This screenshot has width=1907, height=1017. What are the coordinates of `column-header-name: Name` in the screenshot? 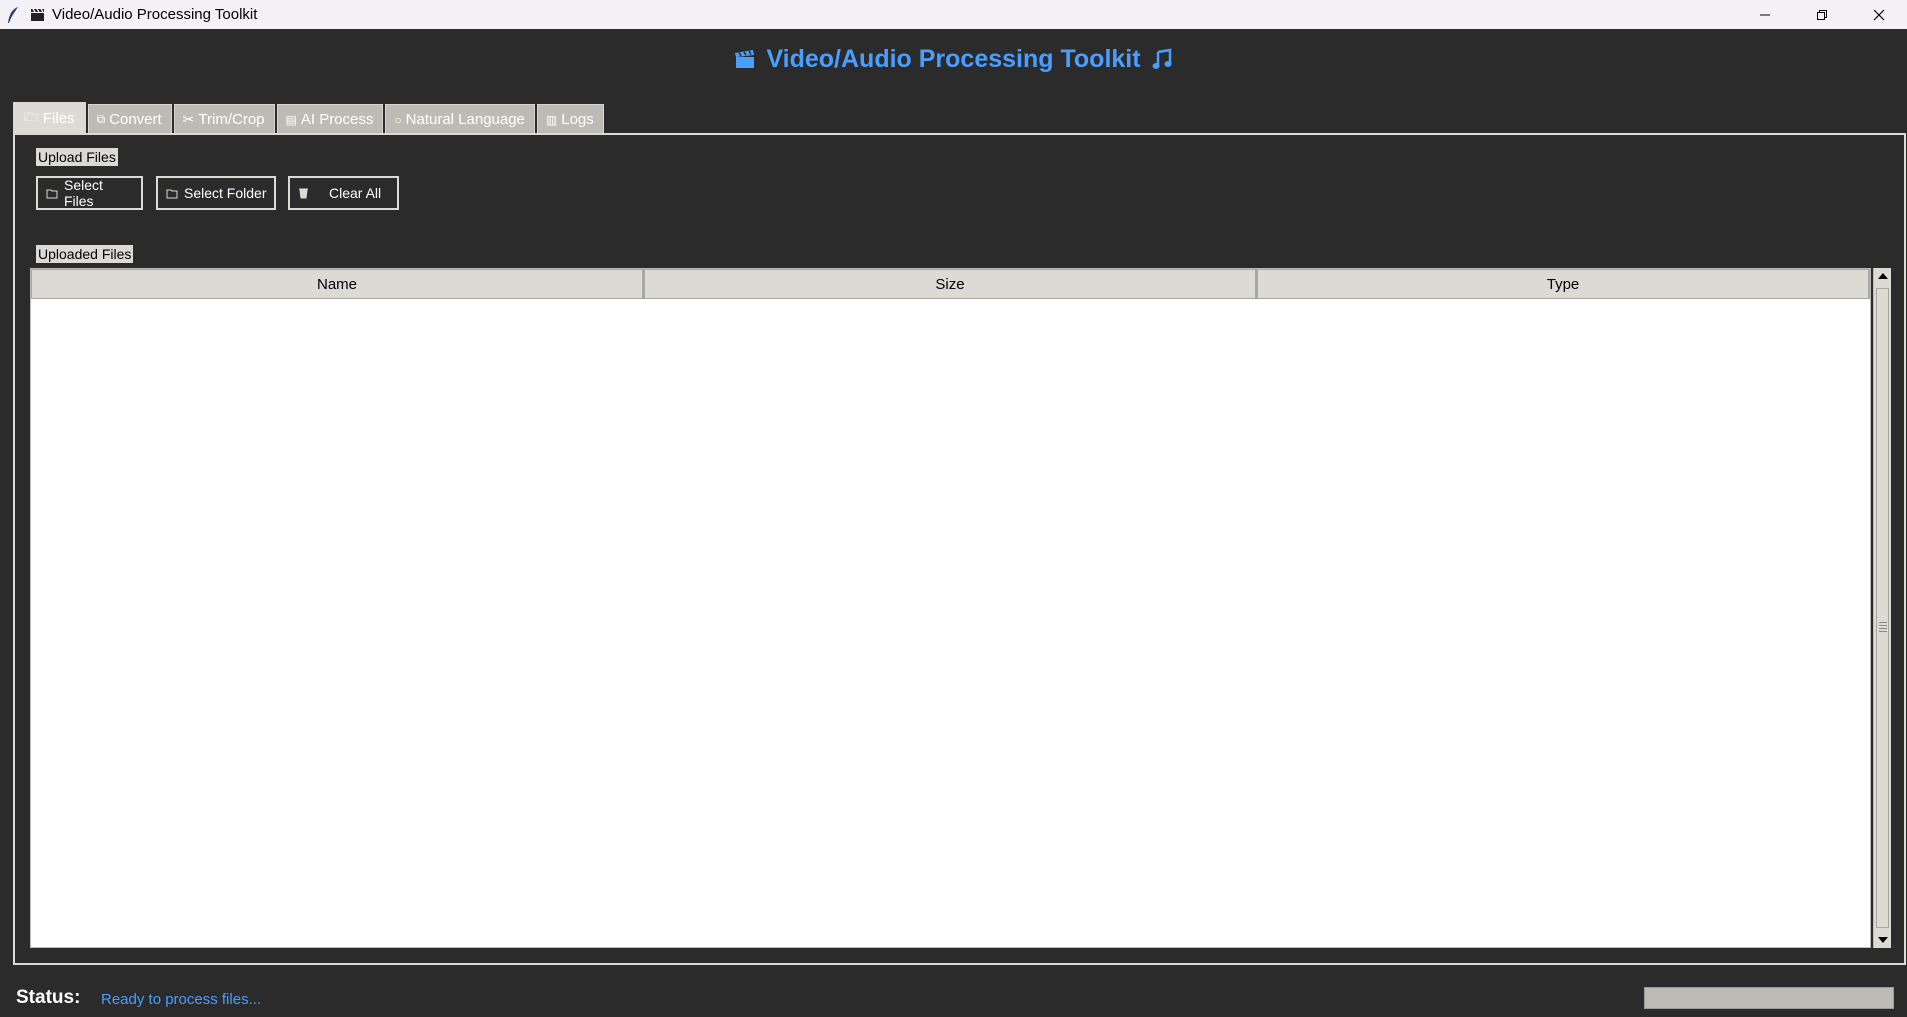 It's located at (337, 284).